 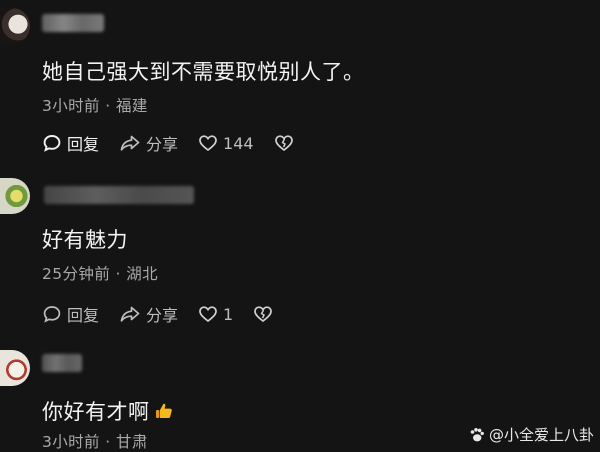 What do you see at coordinates (228, 314) in the screenshot?
I see `like-count: 1` at bounding box center [228, 314].